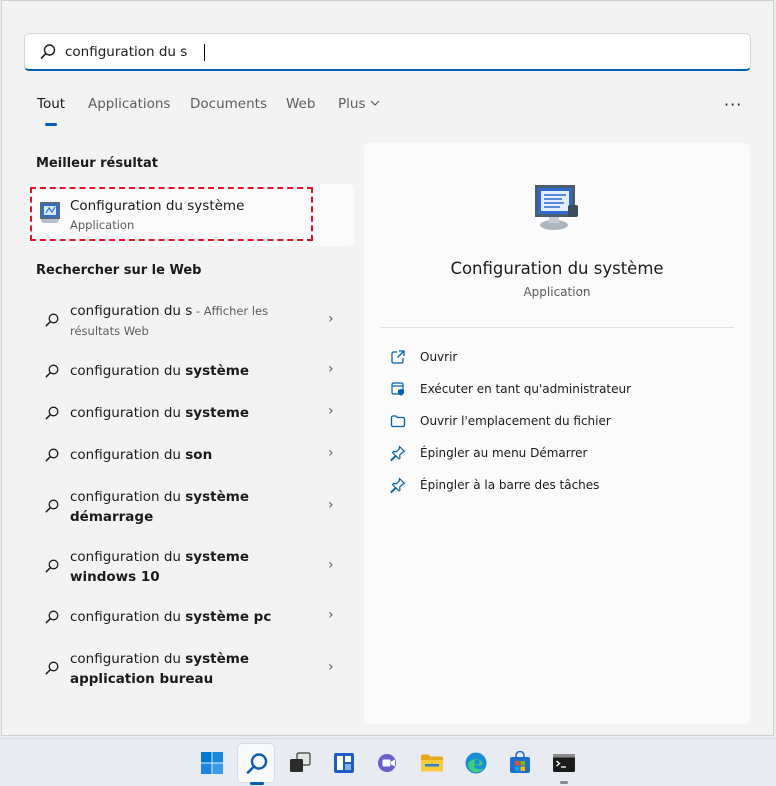  Describe the element at coordinates (204, 52) in the screenshot. I see `text-caret` at that location.